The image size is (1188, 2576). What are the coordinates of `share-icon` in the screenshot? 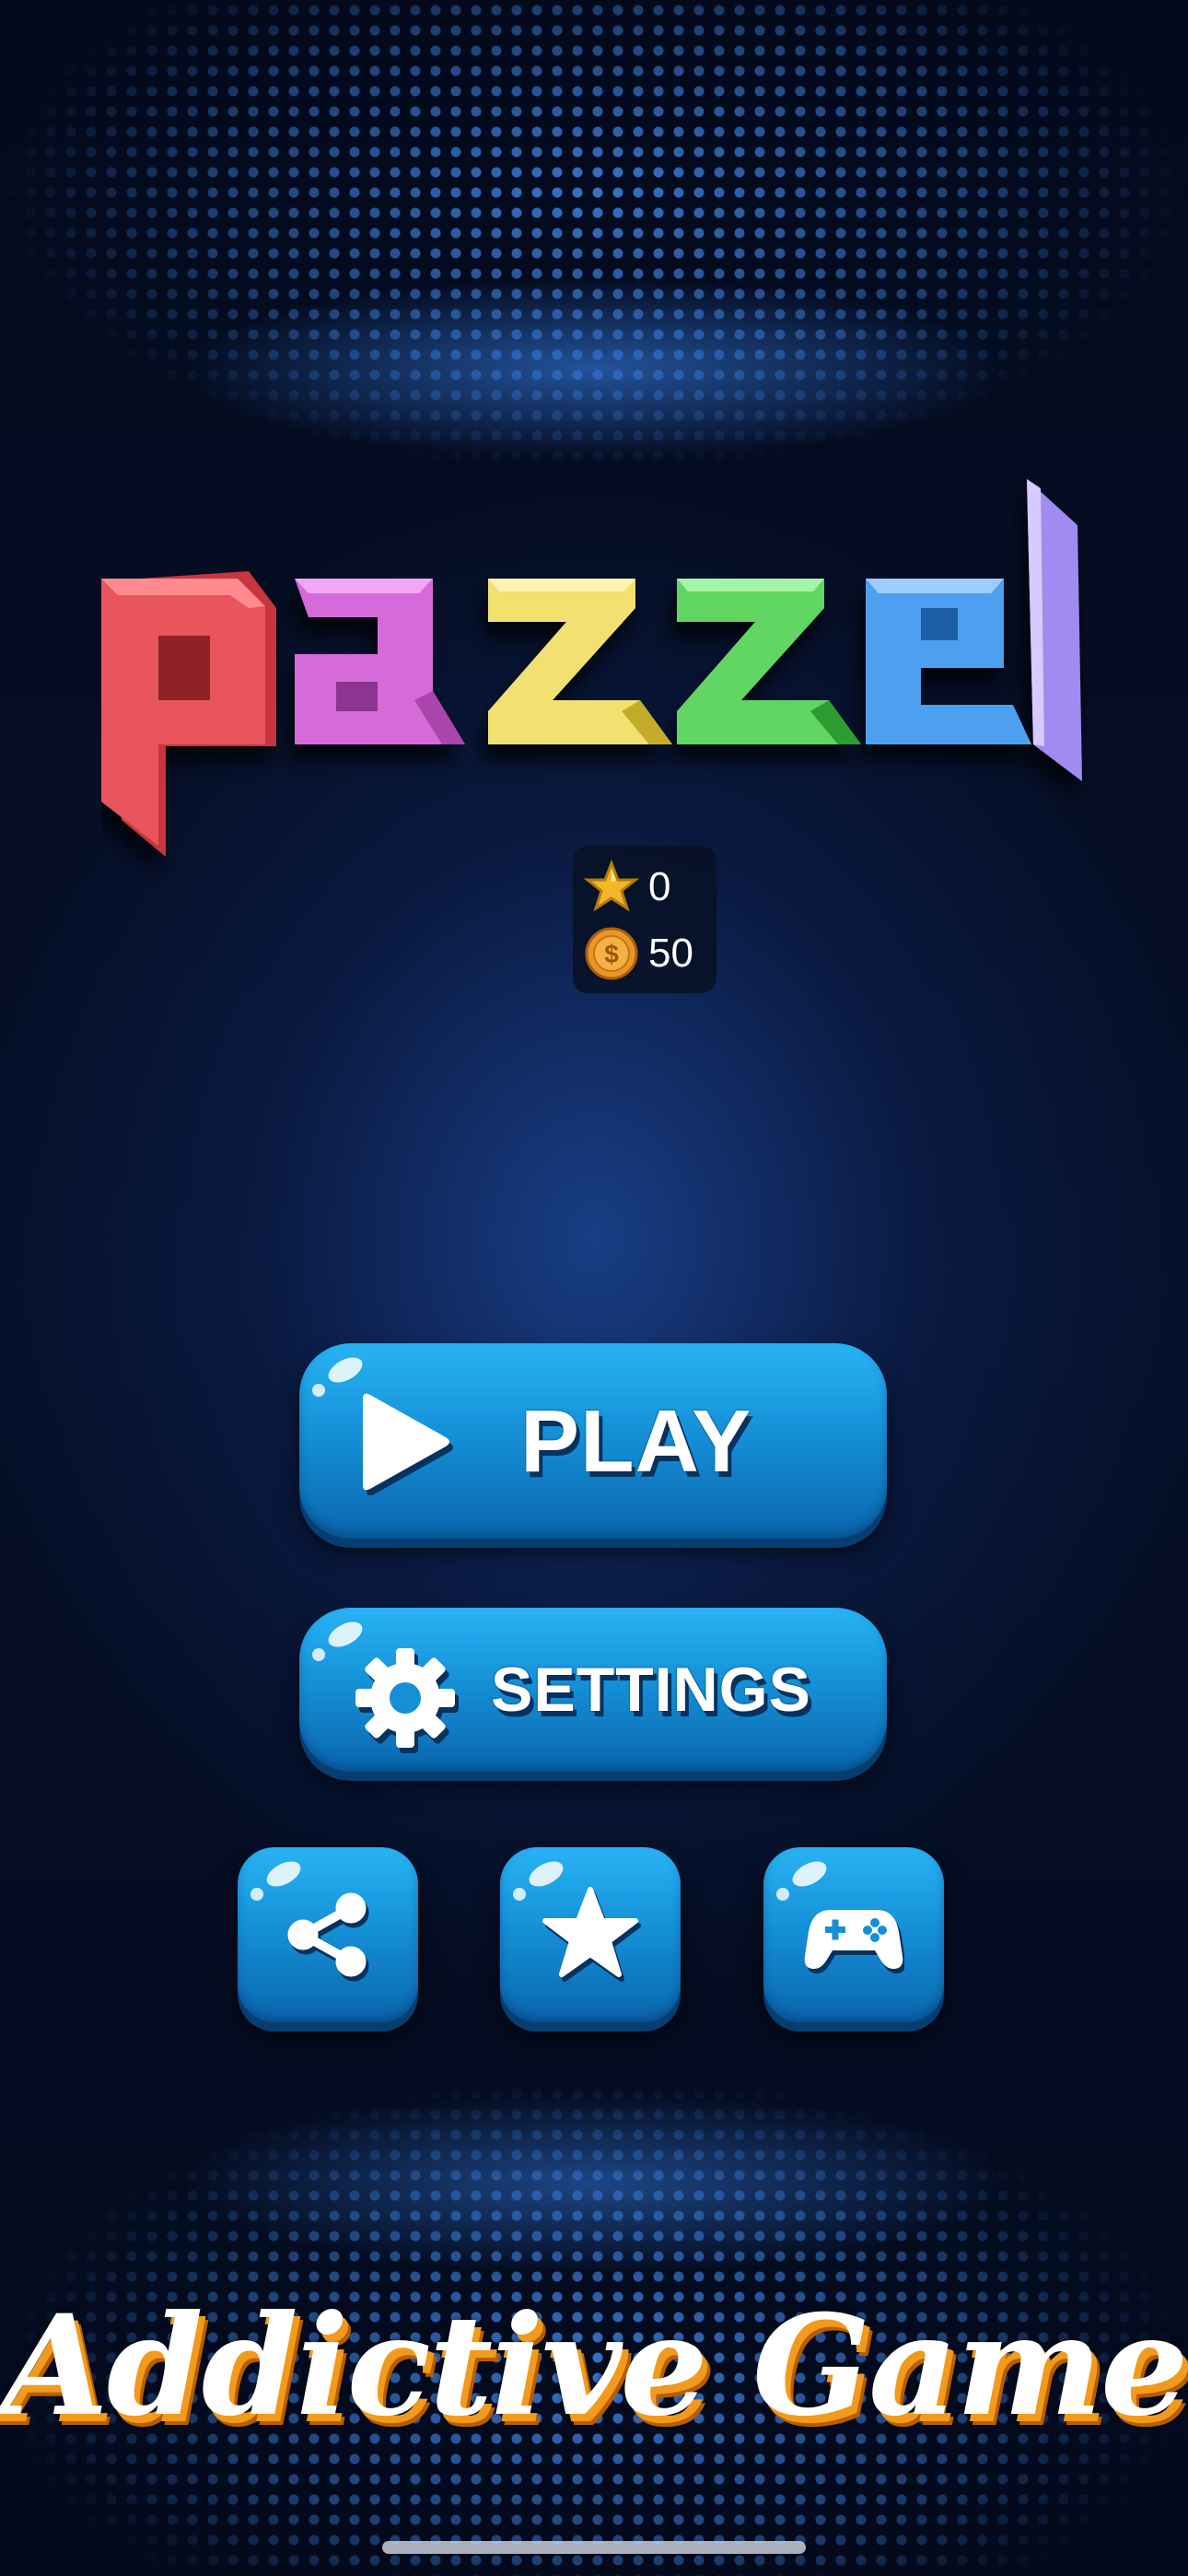 It's located at (328, 1937).